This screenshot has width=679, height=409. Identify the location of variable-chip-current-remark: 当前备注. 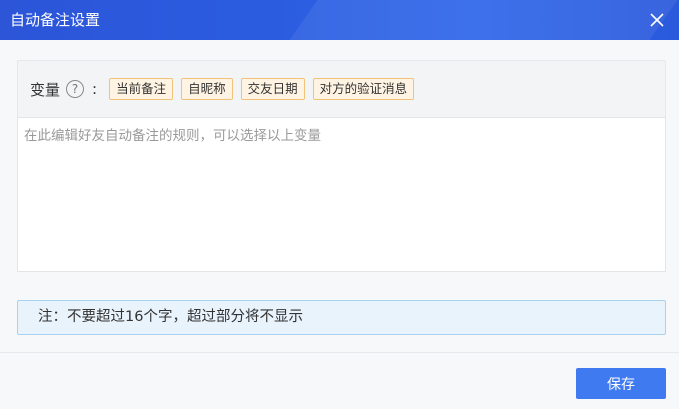
(141, 89).